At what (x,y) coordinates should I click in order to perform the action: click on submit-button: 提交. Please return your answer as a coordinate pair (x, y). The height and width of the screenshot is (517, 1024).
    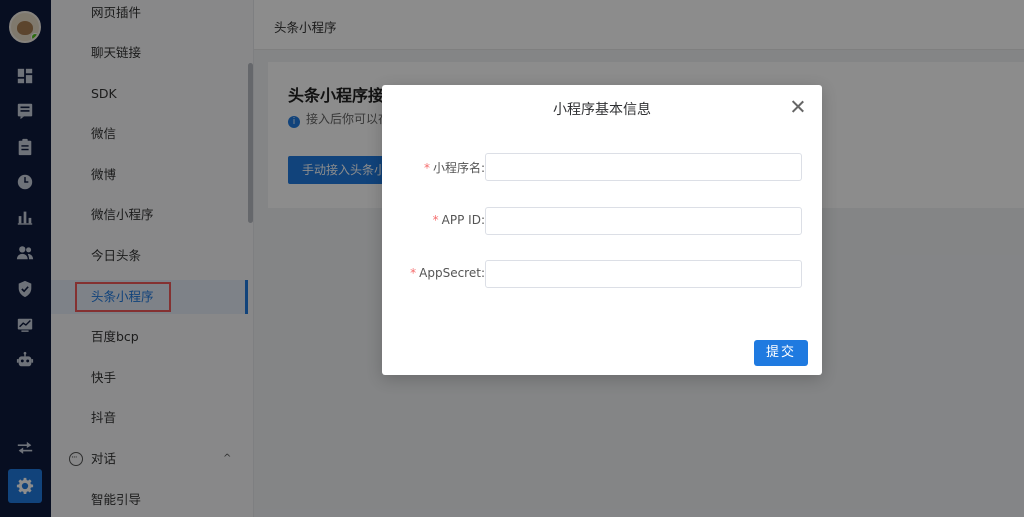
    Looking at the image, I should click on (781, 353).